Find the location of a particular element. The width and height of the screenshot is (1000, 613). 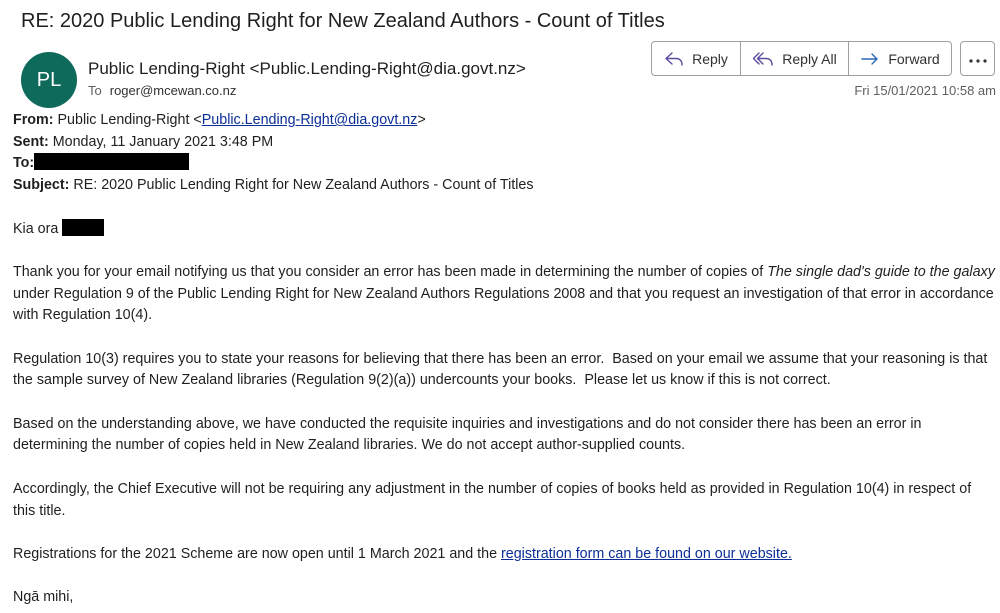

quoted-from-close: > is located at coordinates (421, 120).